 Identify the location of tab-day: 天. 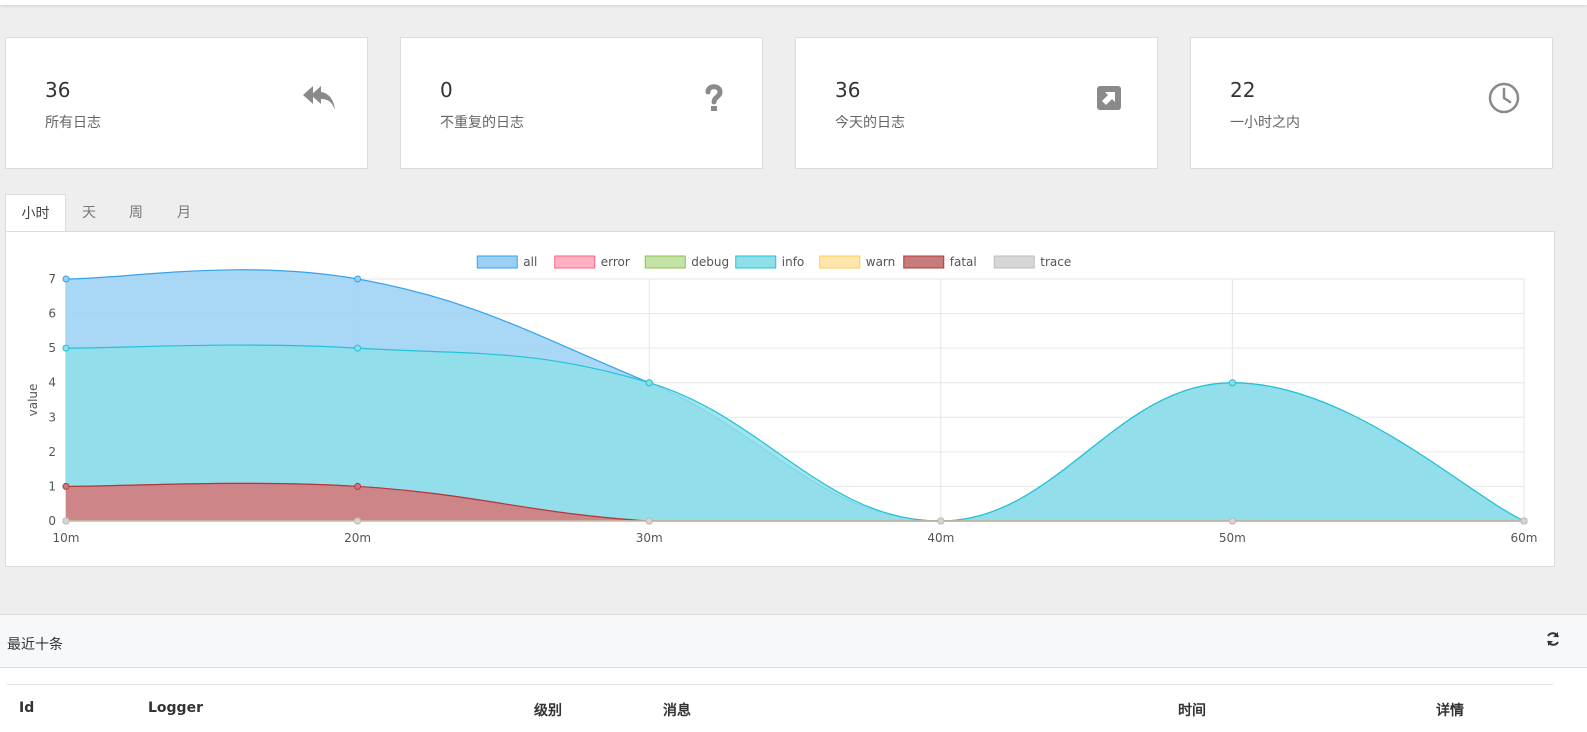
(89, 212).